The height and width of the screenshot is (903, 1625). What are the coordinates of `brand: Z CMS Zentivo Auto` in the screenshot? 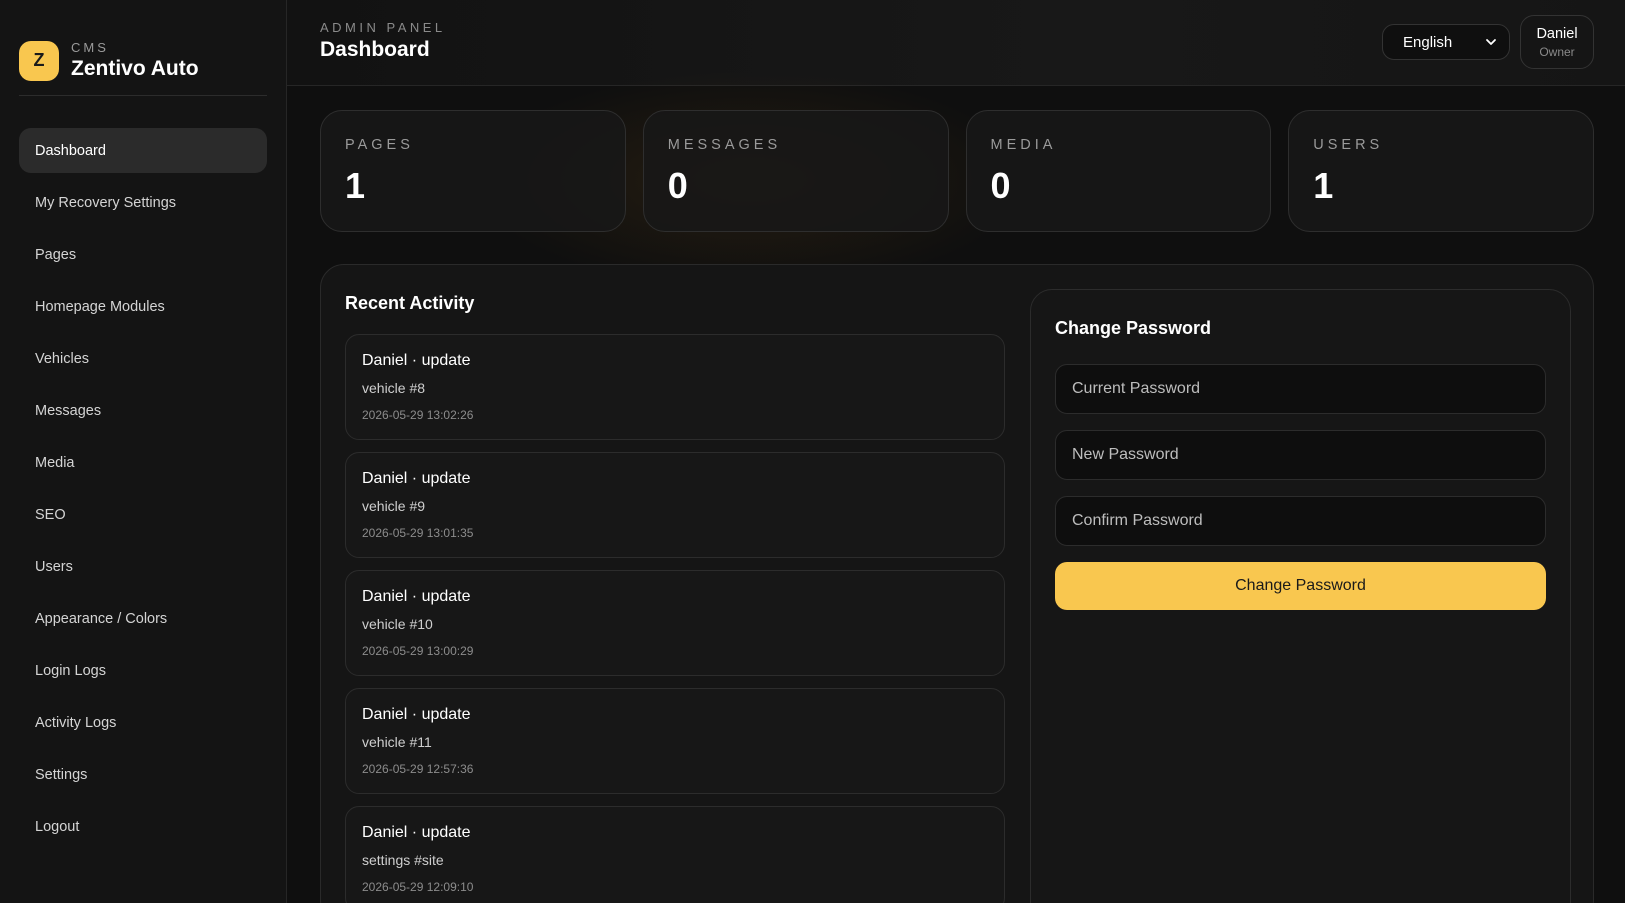 It's located at (143, 47).